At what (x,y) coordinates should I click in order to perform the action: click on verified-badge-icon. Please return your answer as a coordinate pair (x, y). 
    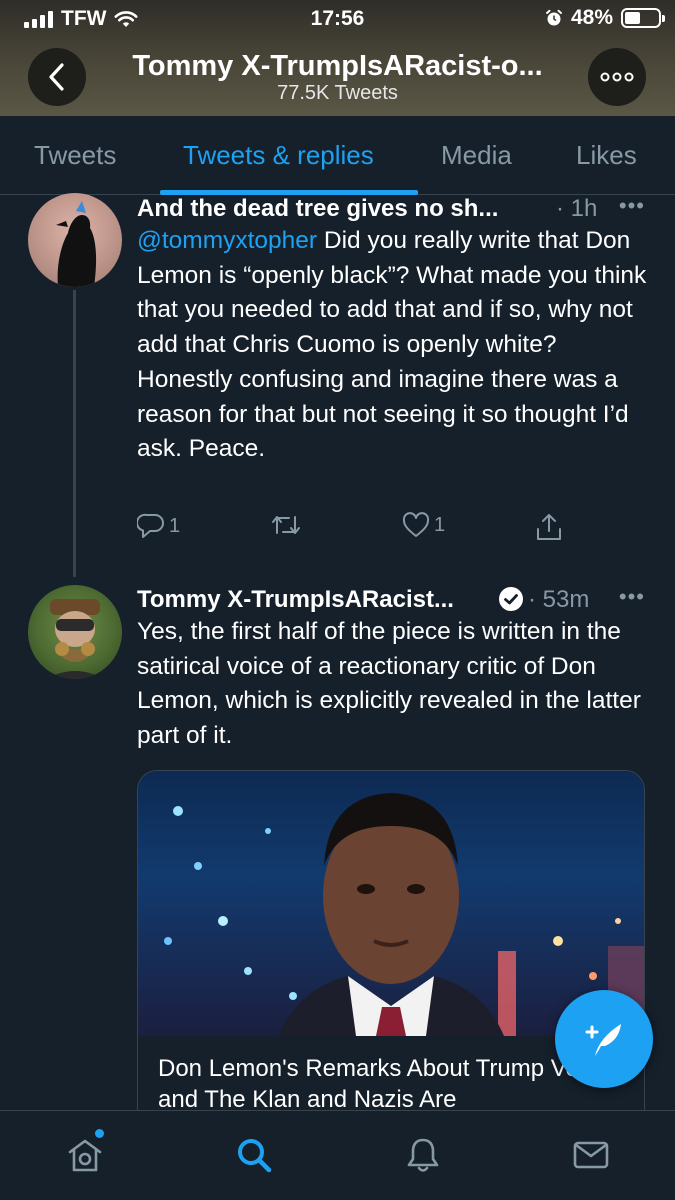
    Looking at the image, I should click on (511, 599).